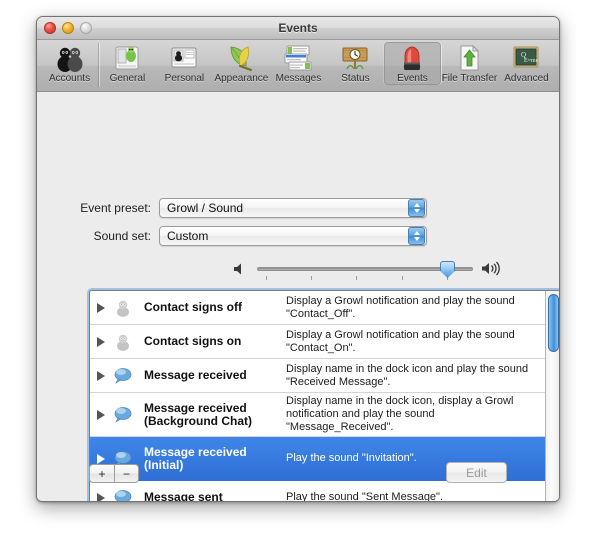  I want to click on sound-set-row: Sound set: Custom, so click(298, 236).